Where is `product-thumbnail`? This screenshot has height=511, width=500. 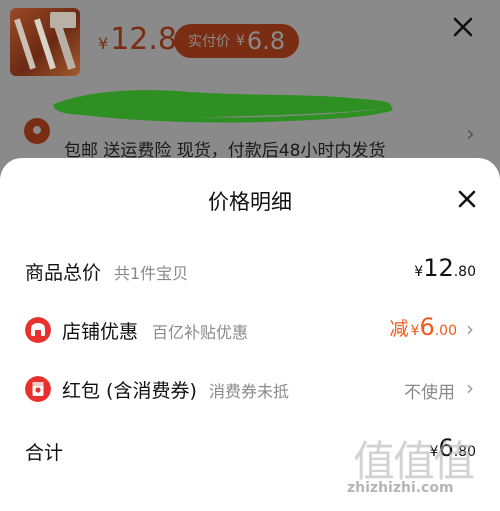 product-thumbnail is located at coordinates (45, 42).